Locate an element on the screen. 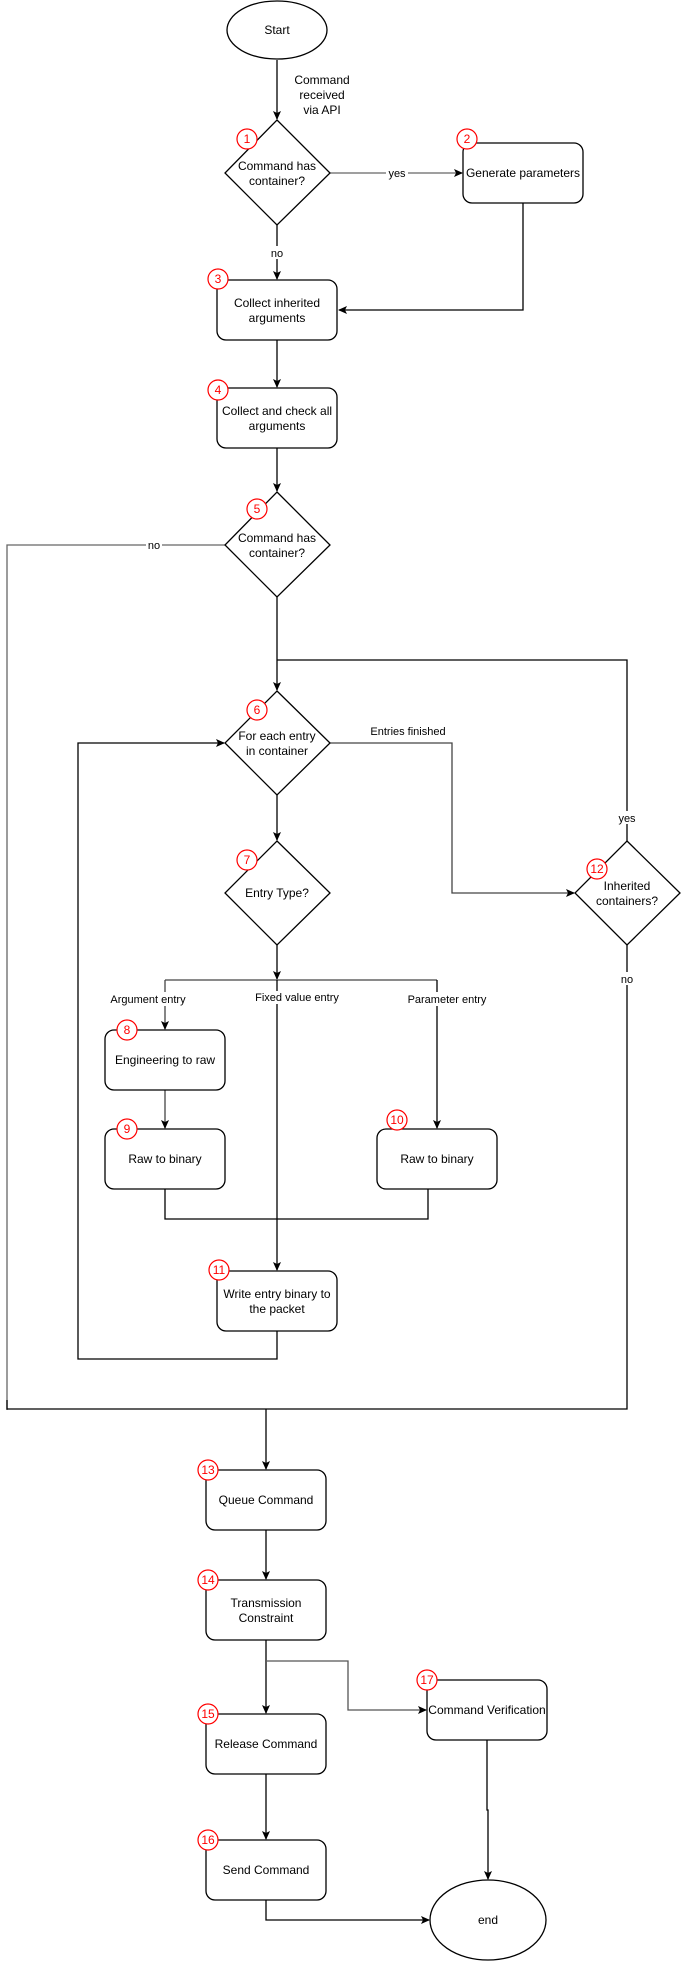 This screenshot has width=681, height=1961. n14-line-2: Constraint is located at coordinates (266, 1618).